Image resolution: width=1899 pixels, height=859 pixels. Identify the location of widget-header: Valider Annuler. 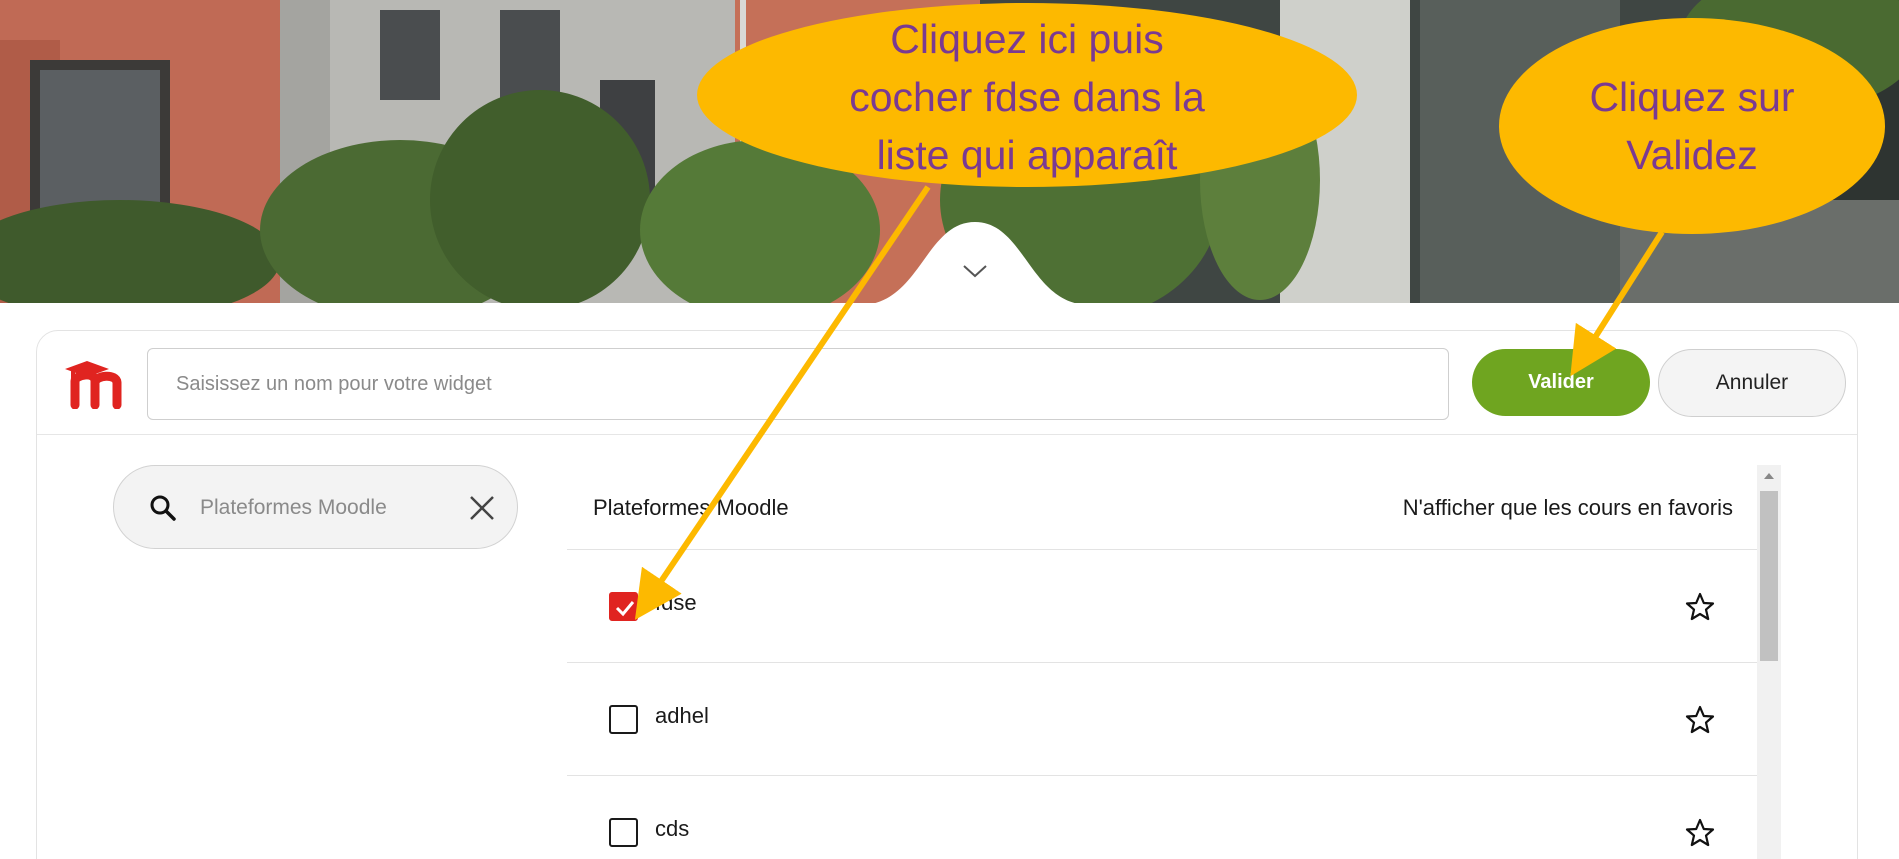
(947, 383).